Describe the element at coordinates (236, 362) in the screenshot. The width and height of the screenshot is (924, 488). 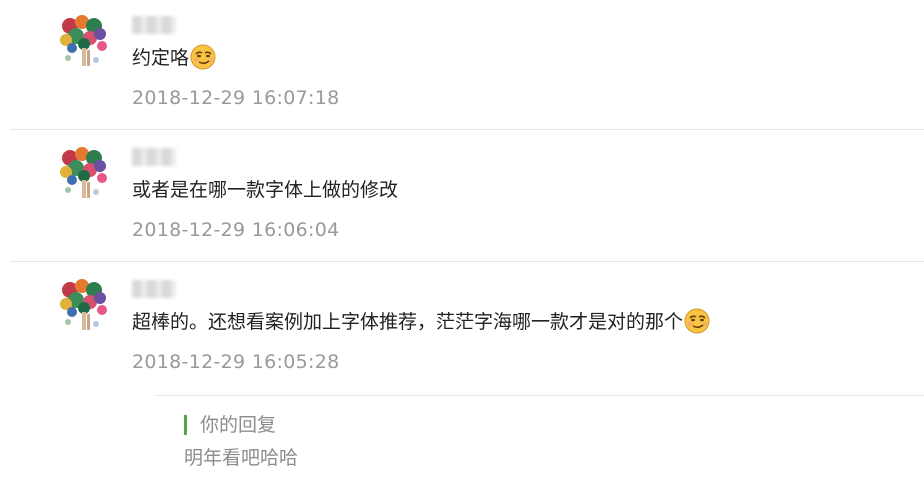
I see `comment-timestamp: 2018-12-29 16:05:28` at that location.